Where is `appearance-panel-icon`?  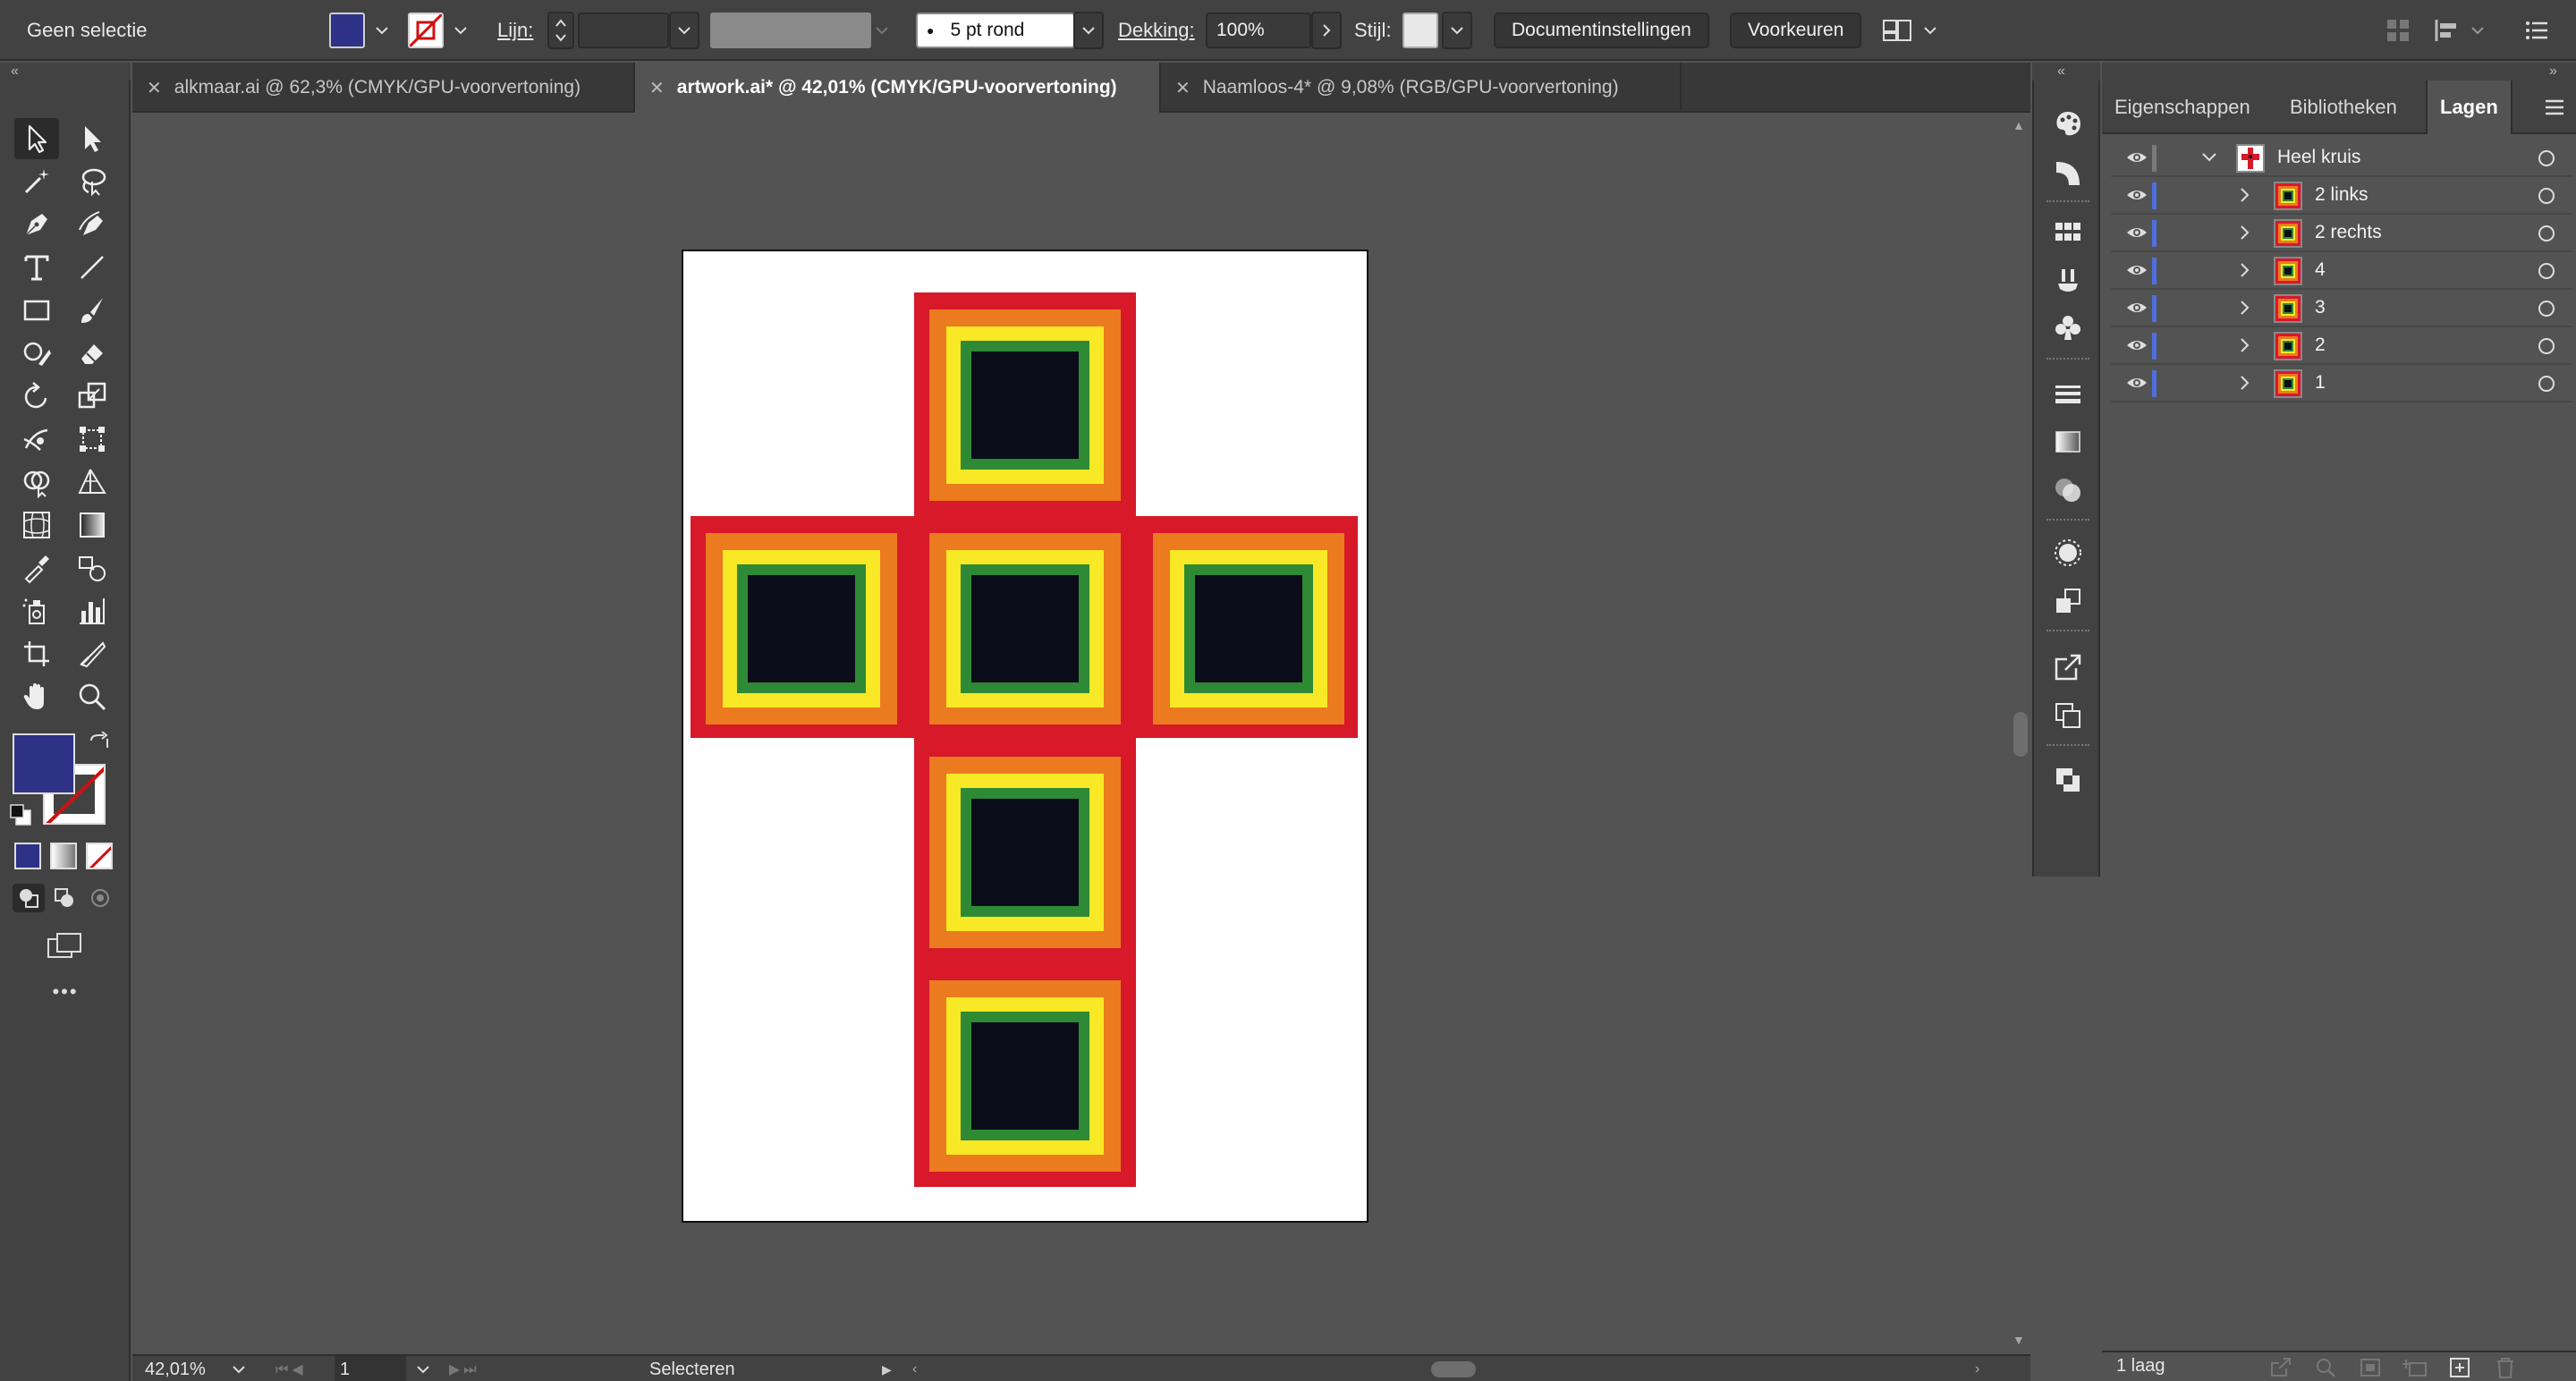
appearance-panel-icon is located at coordinates (2068, 553).